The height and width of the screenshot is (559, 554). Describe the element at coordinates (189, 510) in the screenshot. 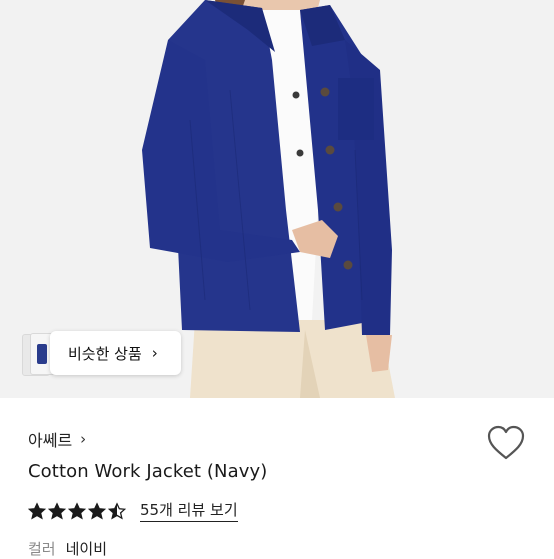

I see `view-reviews-link: 55개 리뷰 보기` at that location.